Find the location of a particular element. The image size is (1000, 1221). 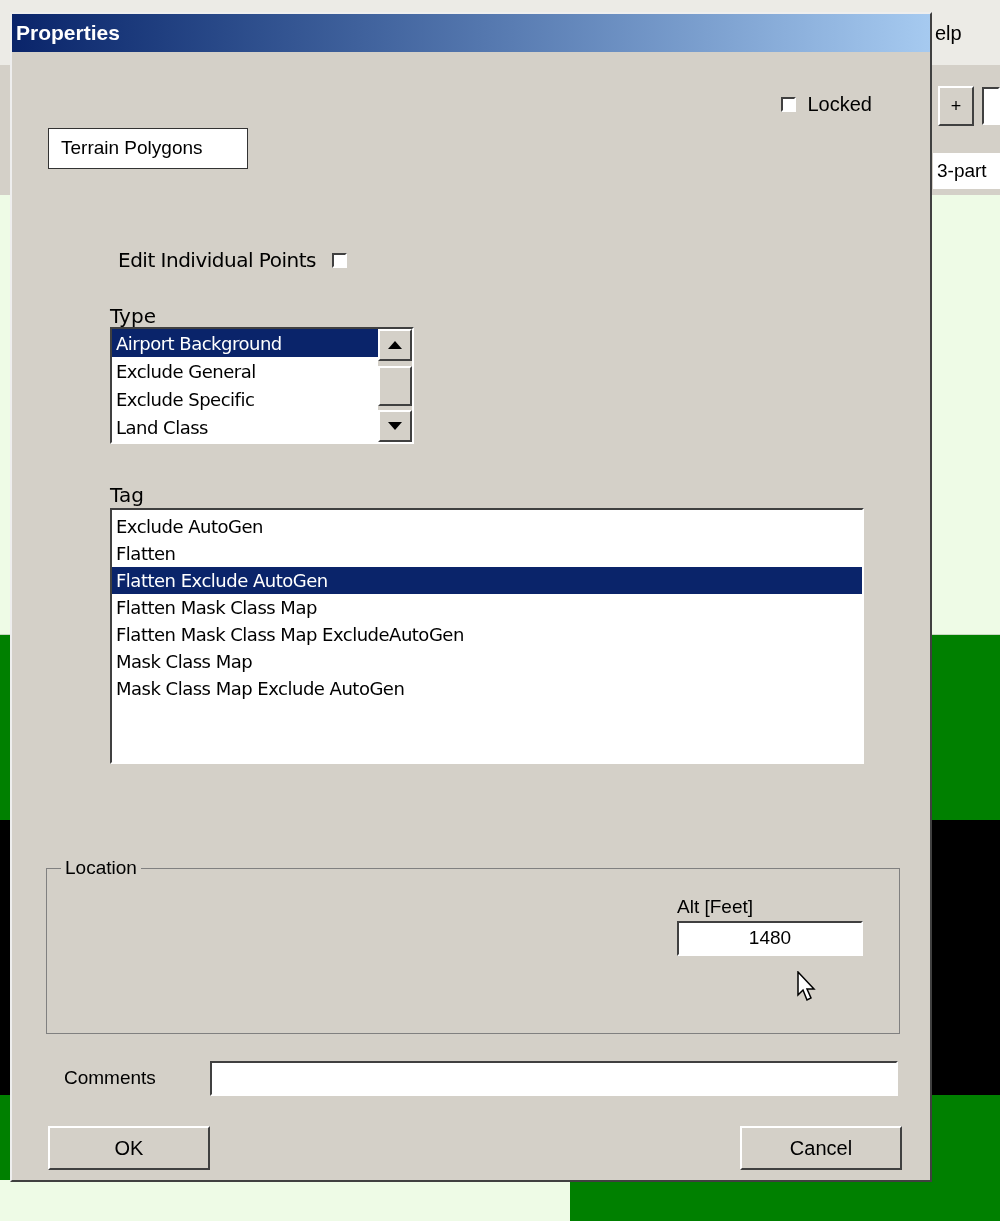

menu-text: elp is located at coordinates (948, 32).